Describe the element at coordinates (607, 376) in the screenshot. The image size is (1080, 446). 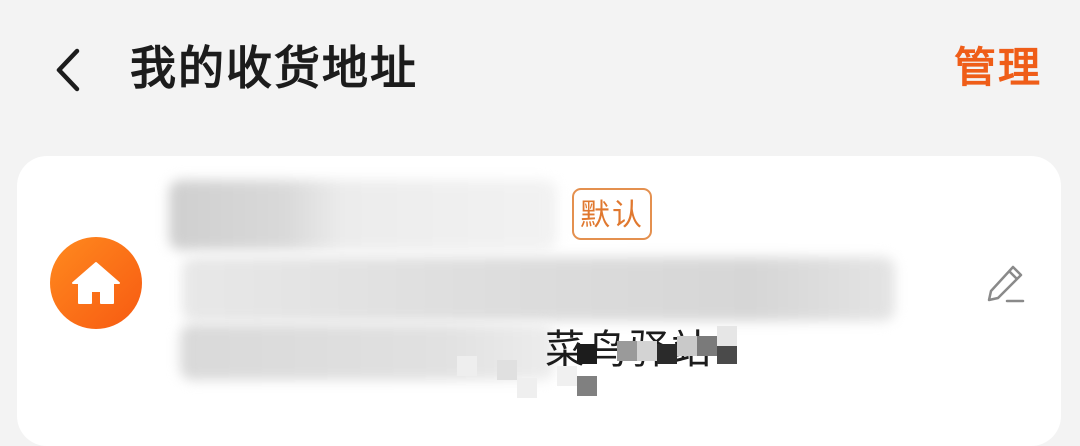
I see `pixelated-redaction` at that location.